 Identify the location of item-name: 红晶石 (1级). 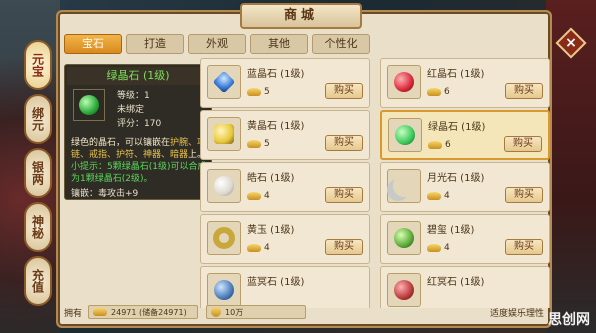
(456, 74).